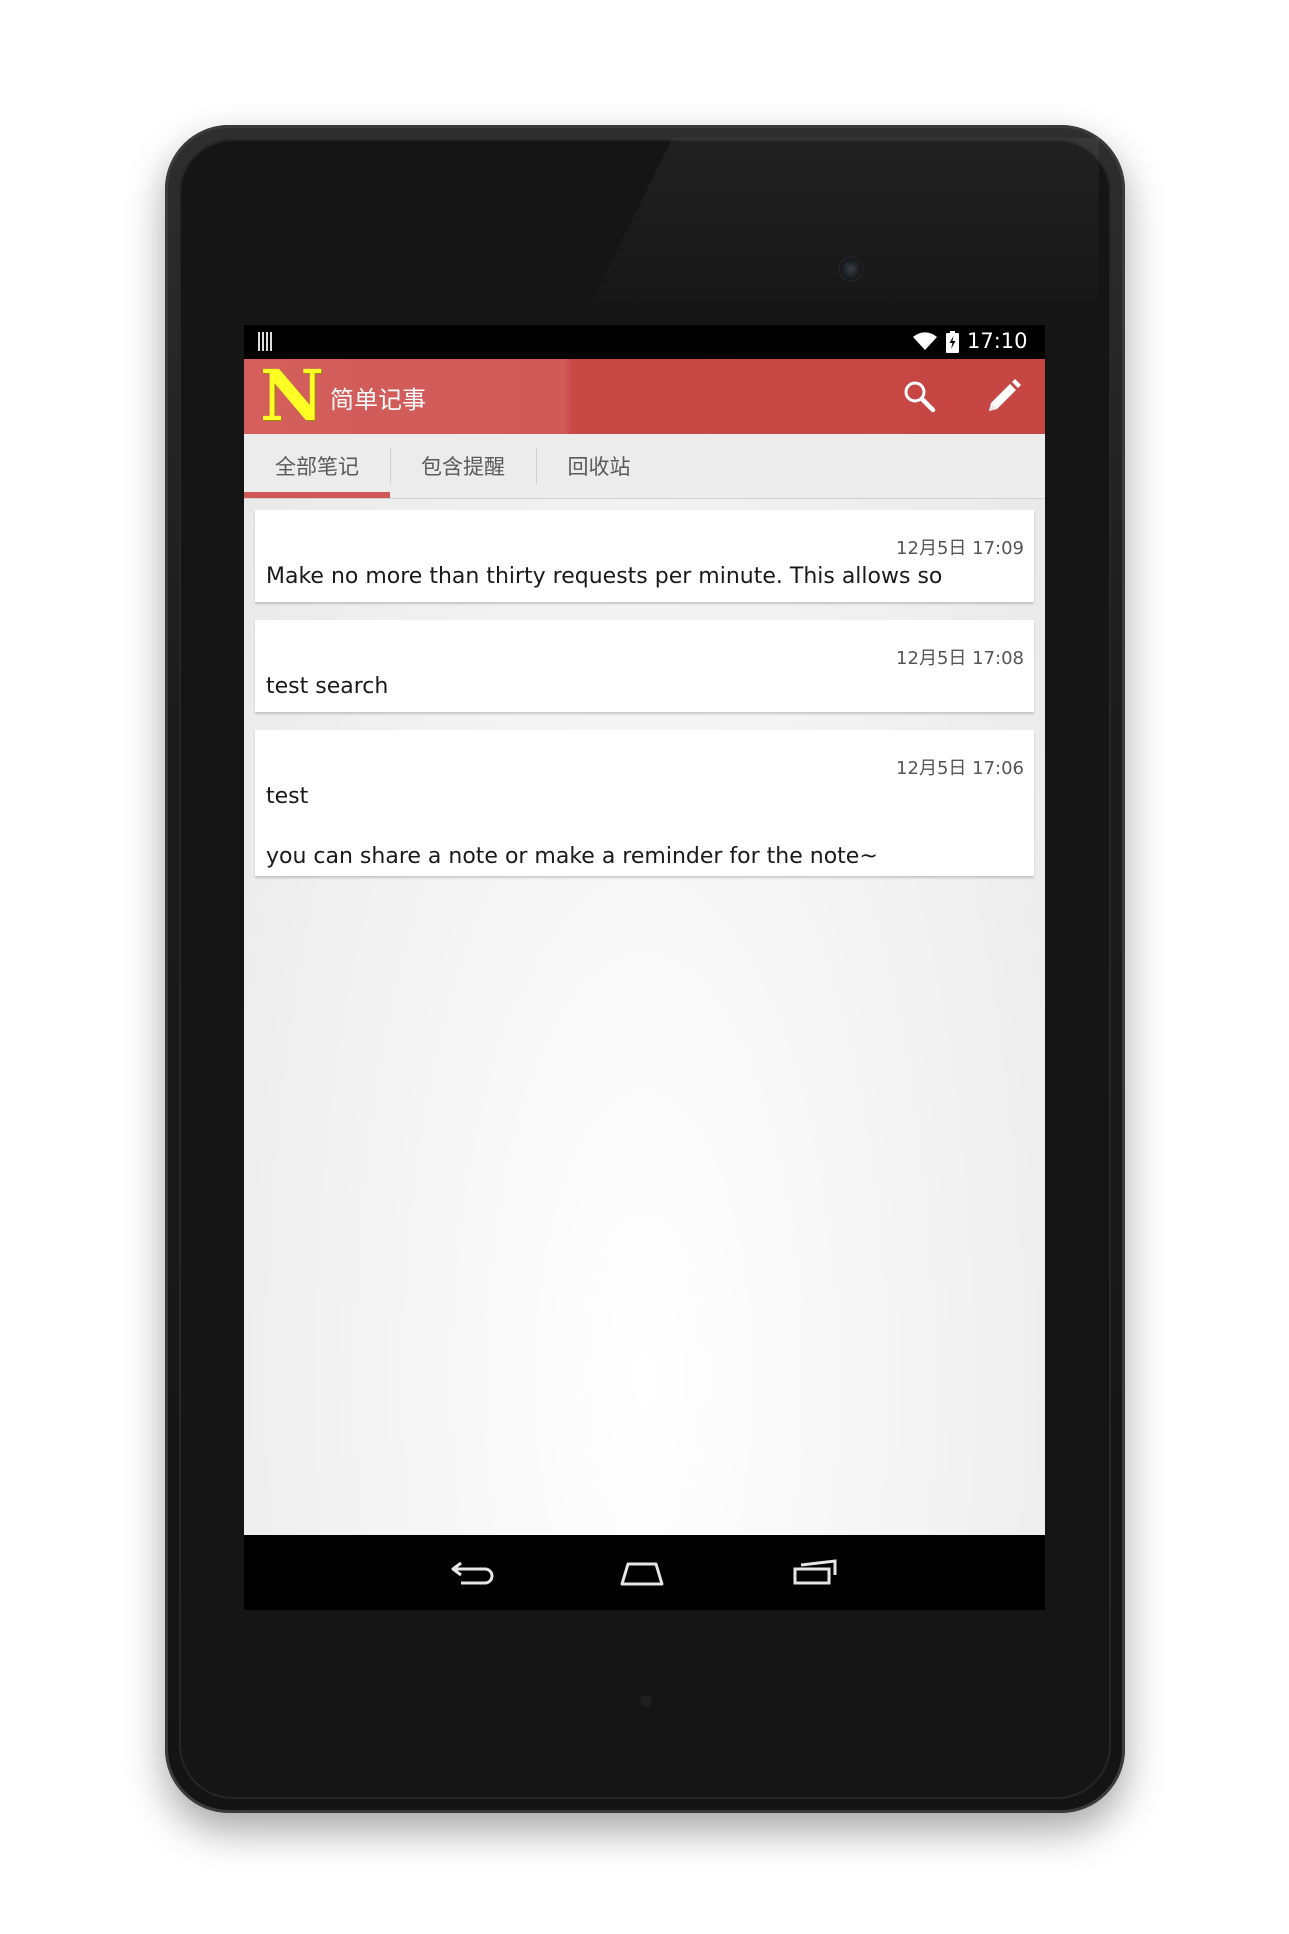  Describe the element at coordinates (265, 341) in the screenshot. I see `notification-icon` at that location.